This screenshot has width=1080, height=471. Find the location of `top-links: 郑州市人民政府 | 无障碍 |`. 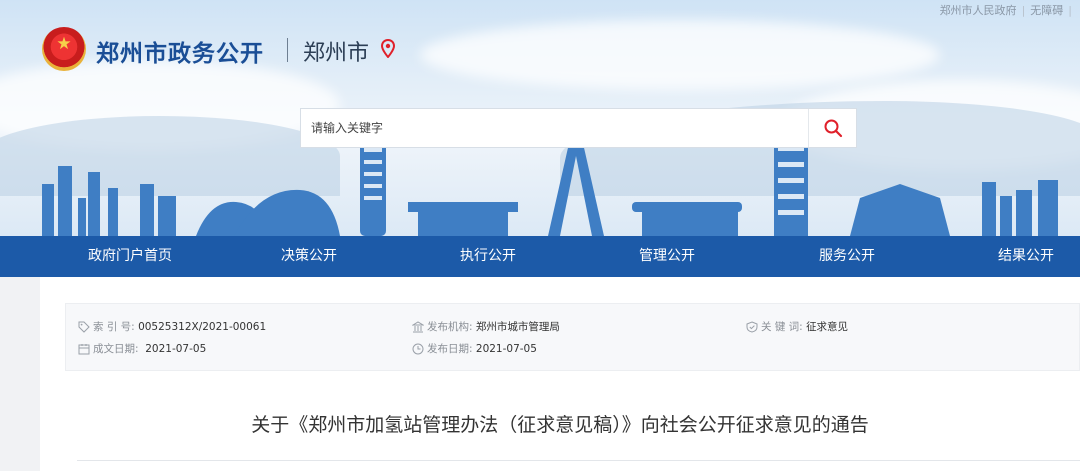

top-links: 郑州市人民政府 | 无障碍 | is located at coordinates (1005, 10).